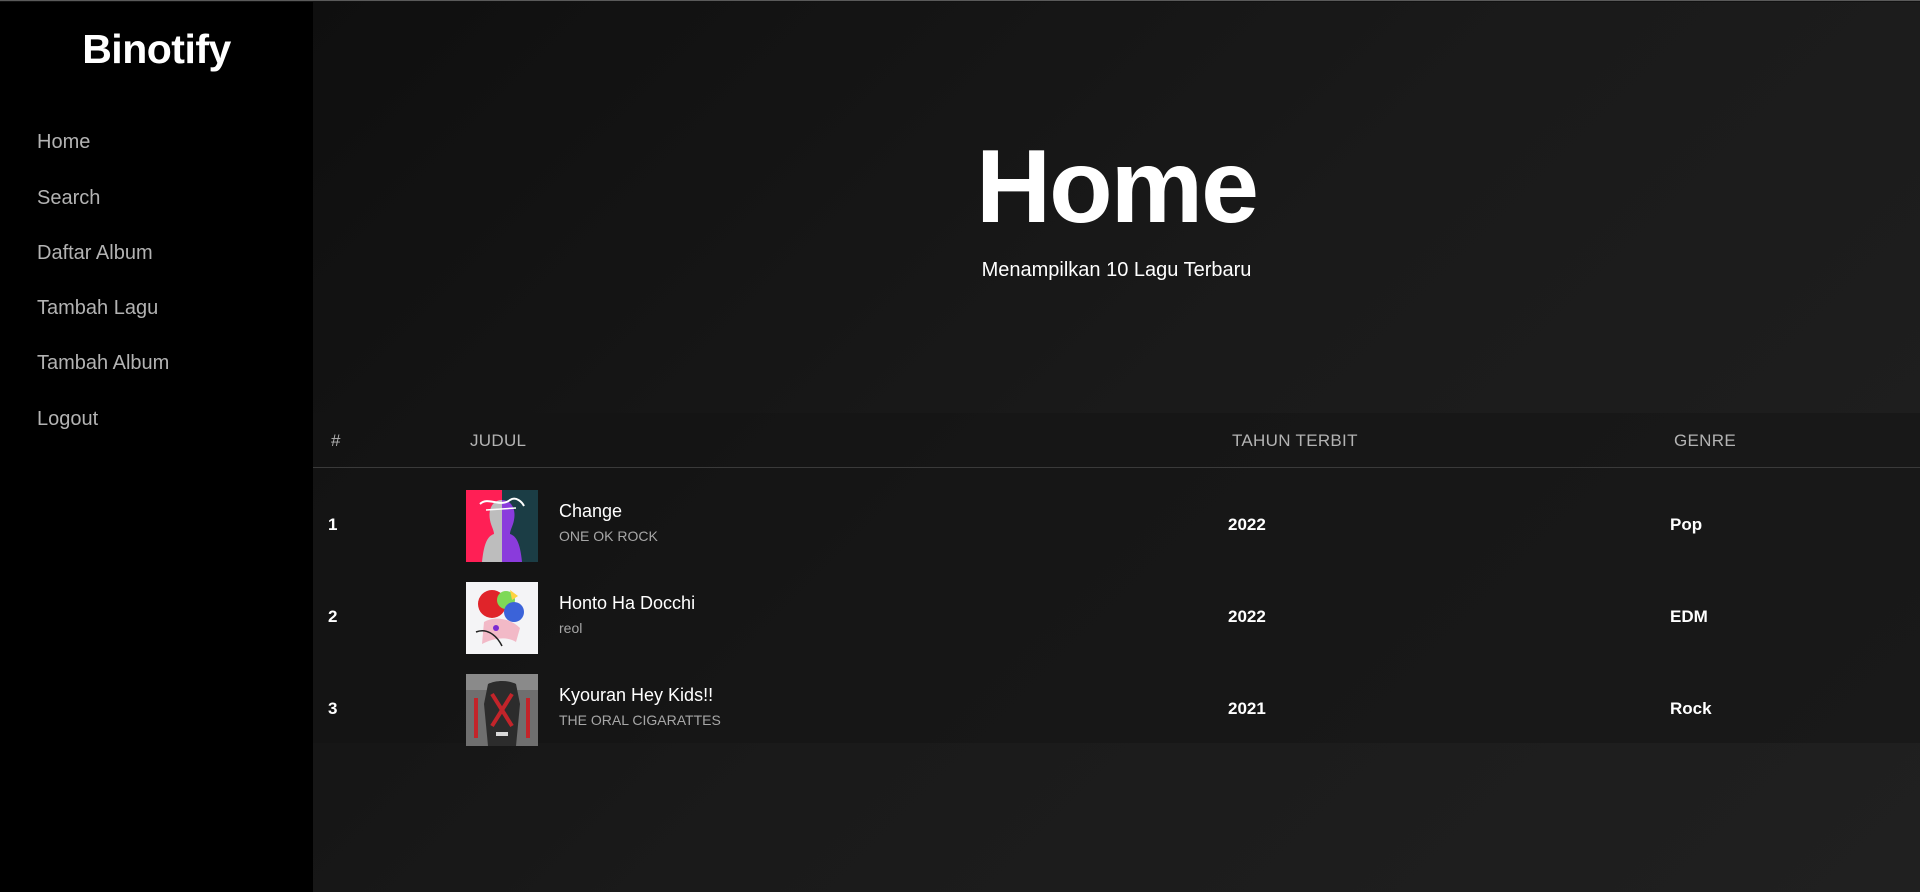 The image size is (1920, 892). What do you see at coordinates (1116, 617) in the screenshot?
I see `table-row: 2 Honto Ha Docchi reol 2022 EDM` at bounding box center [1116, 617].